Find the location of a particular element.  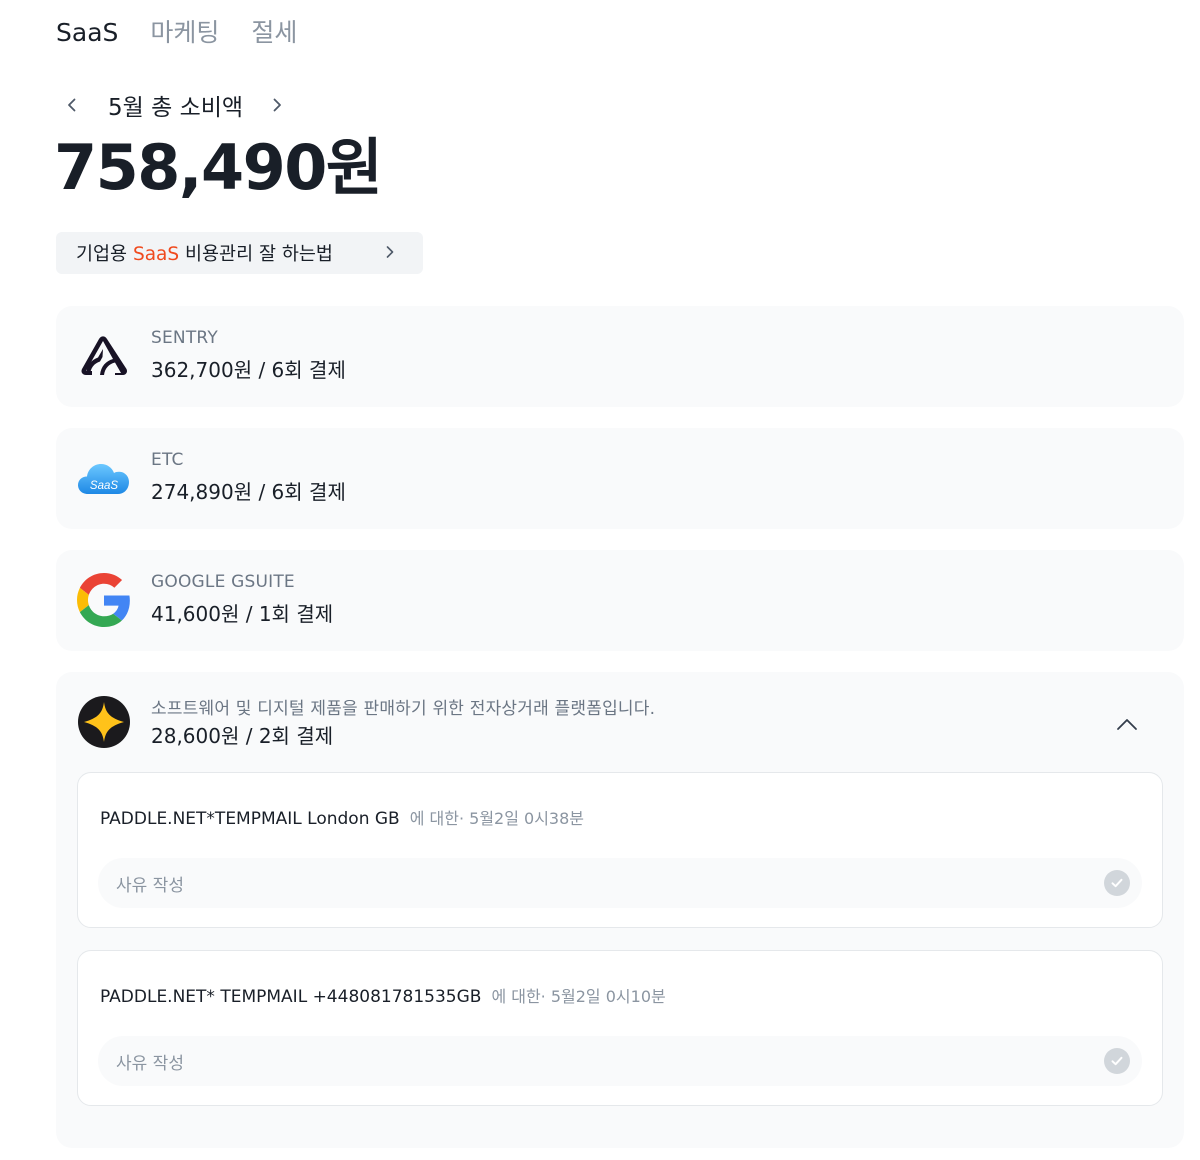

cloud-icon-text: SaaS is located at coordinates (104, 486).